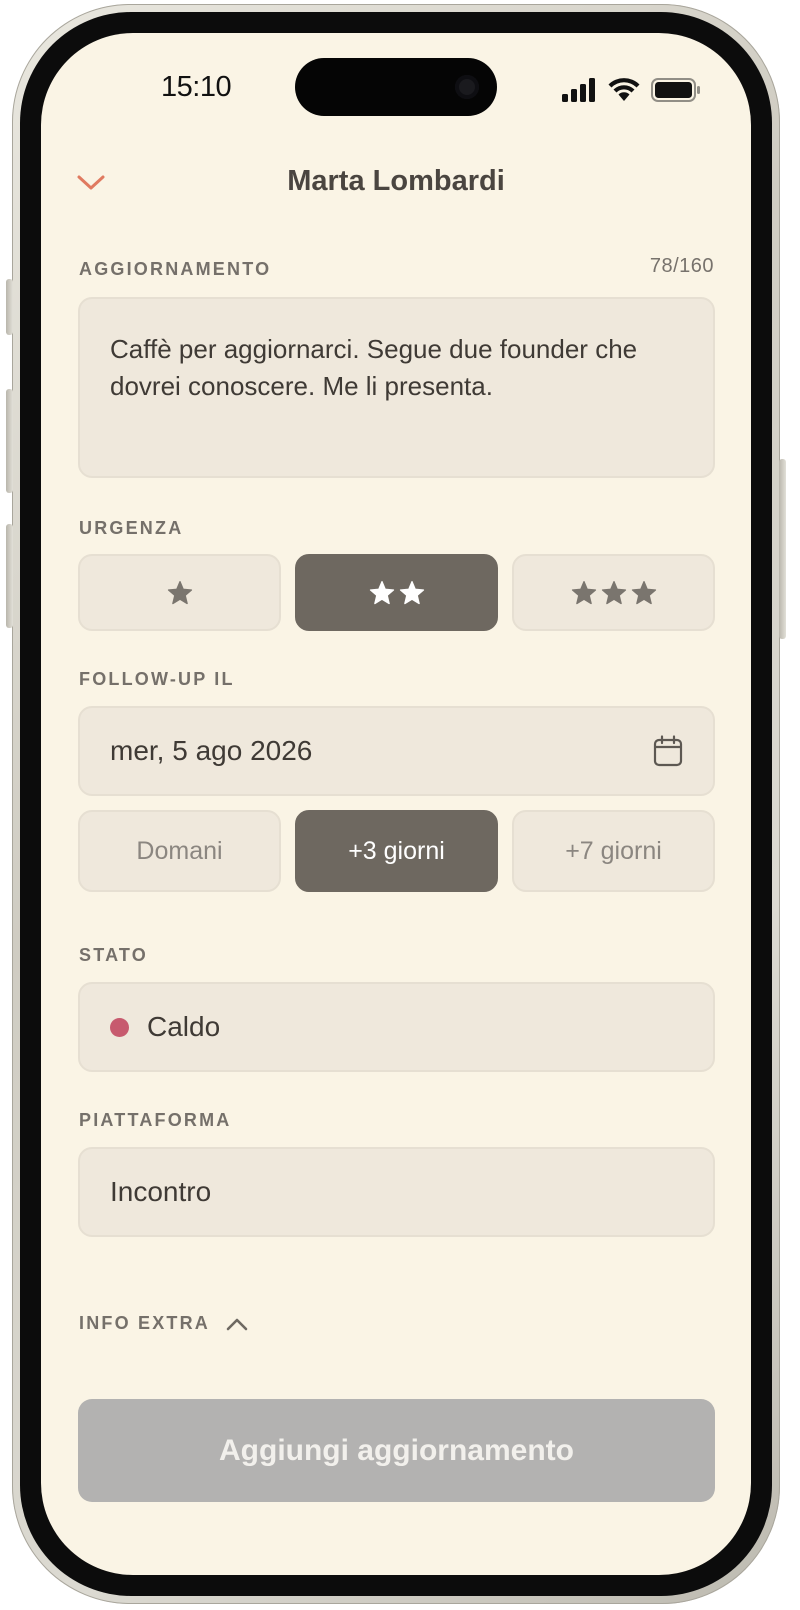 This screenshot has width=800, height=1610. I want to click on platform-select: Incontro, so click(396, 1192).